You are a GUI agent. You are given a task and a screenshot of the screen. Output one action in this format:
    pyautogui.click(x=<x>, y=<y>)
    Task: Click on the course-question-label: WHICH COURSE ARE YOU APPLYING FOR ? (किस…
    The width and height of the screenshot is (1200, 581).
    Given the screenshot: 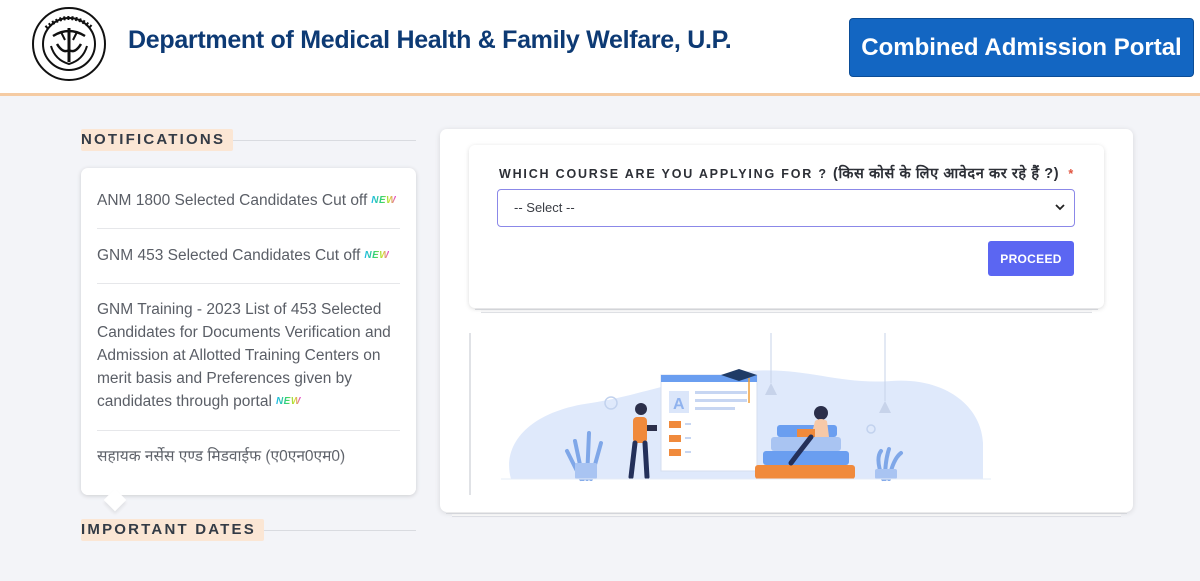 What is the action you would take?
    pyautogui.click(x=787, y=173)
    